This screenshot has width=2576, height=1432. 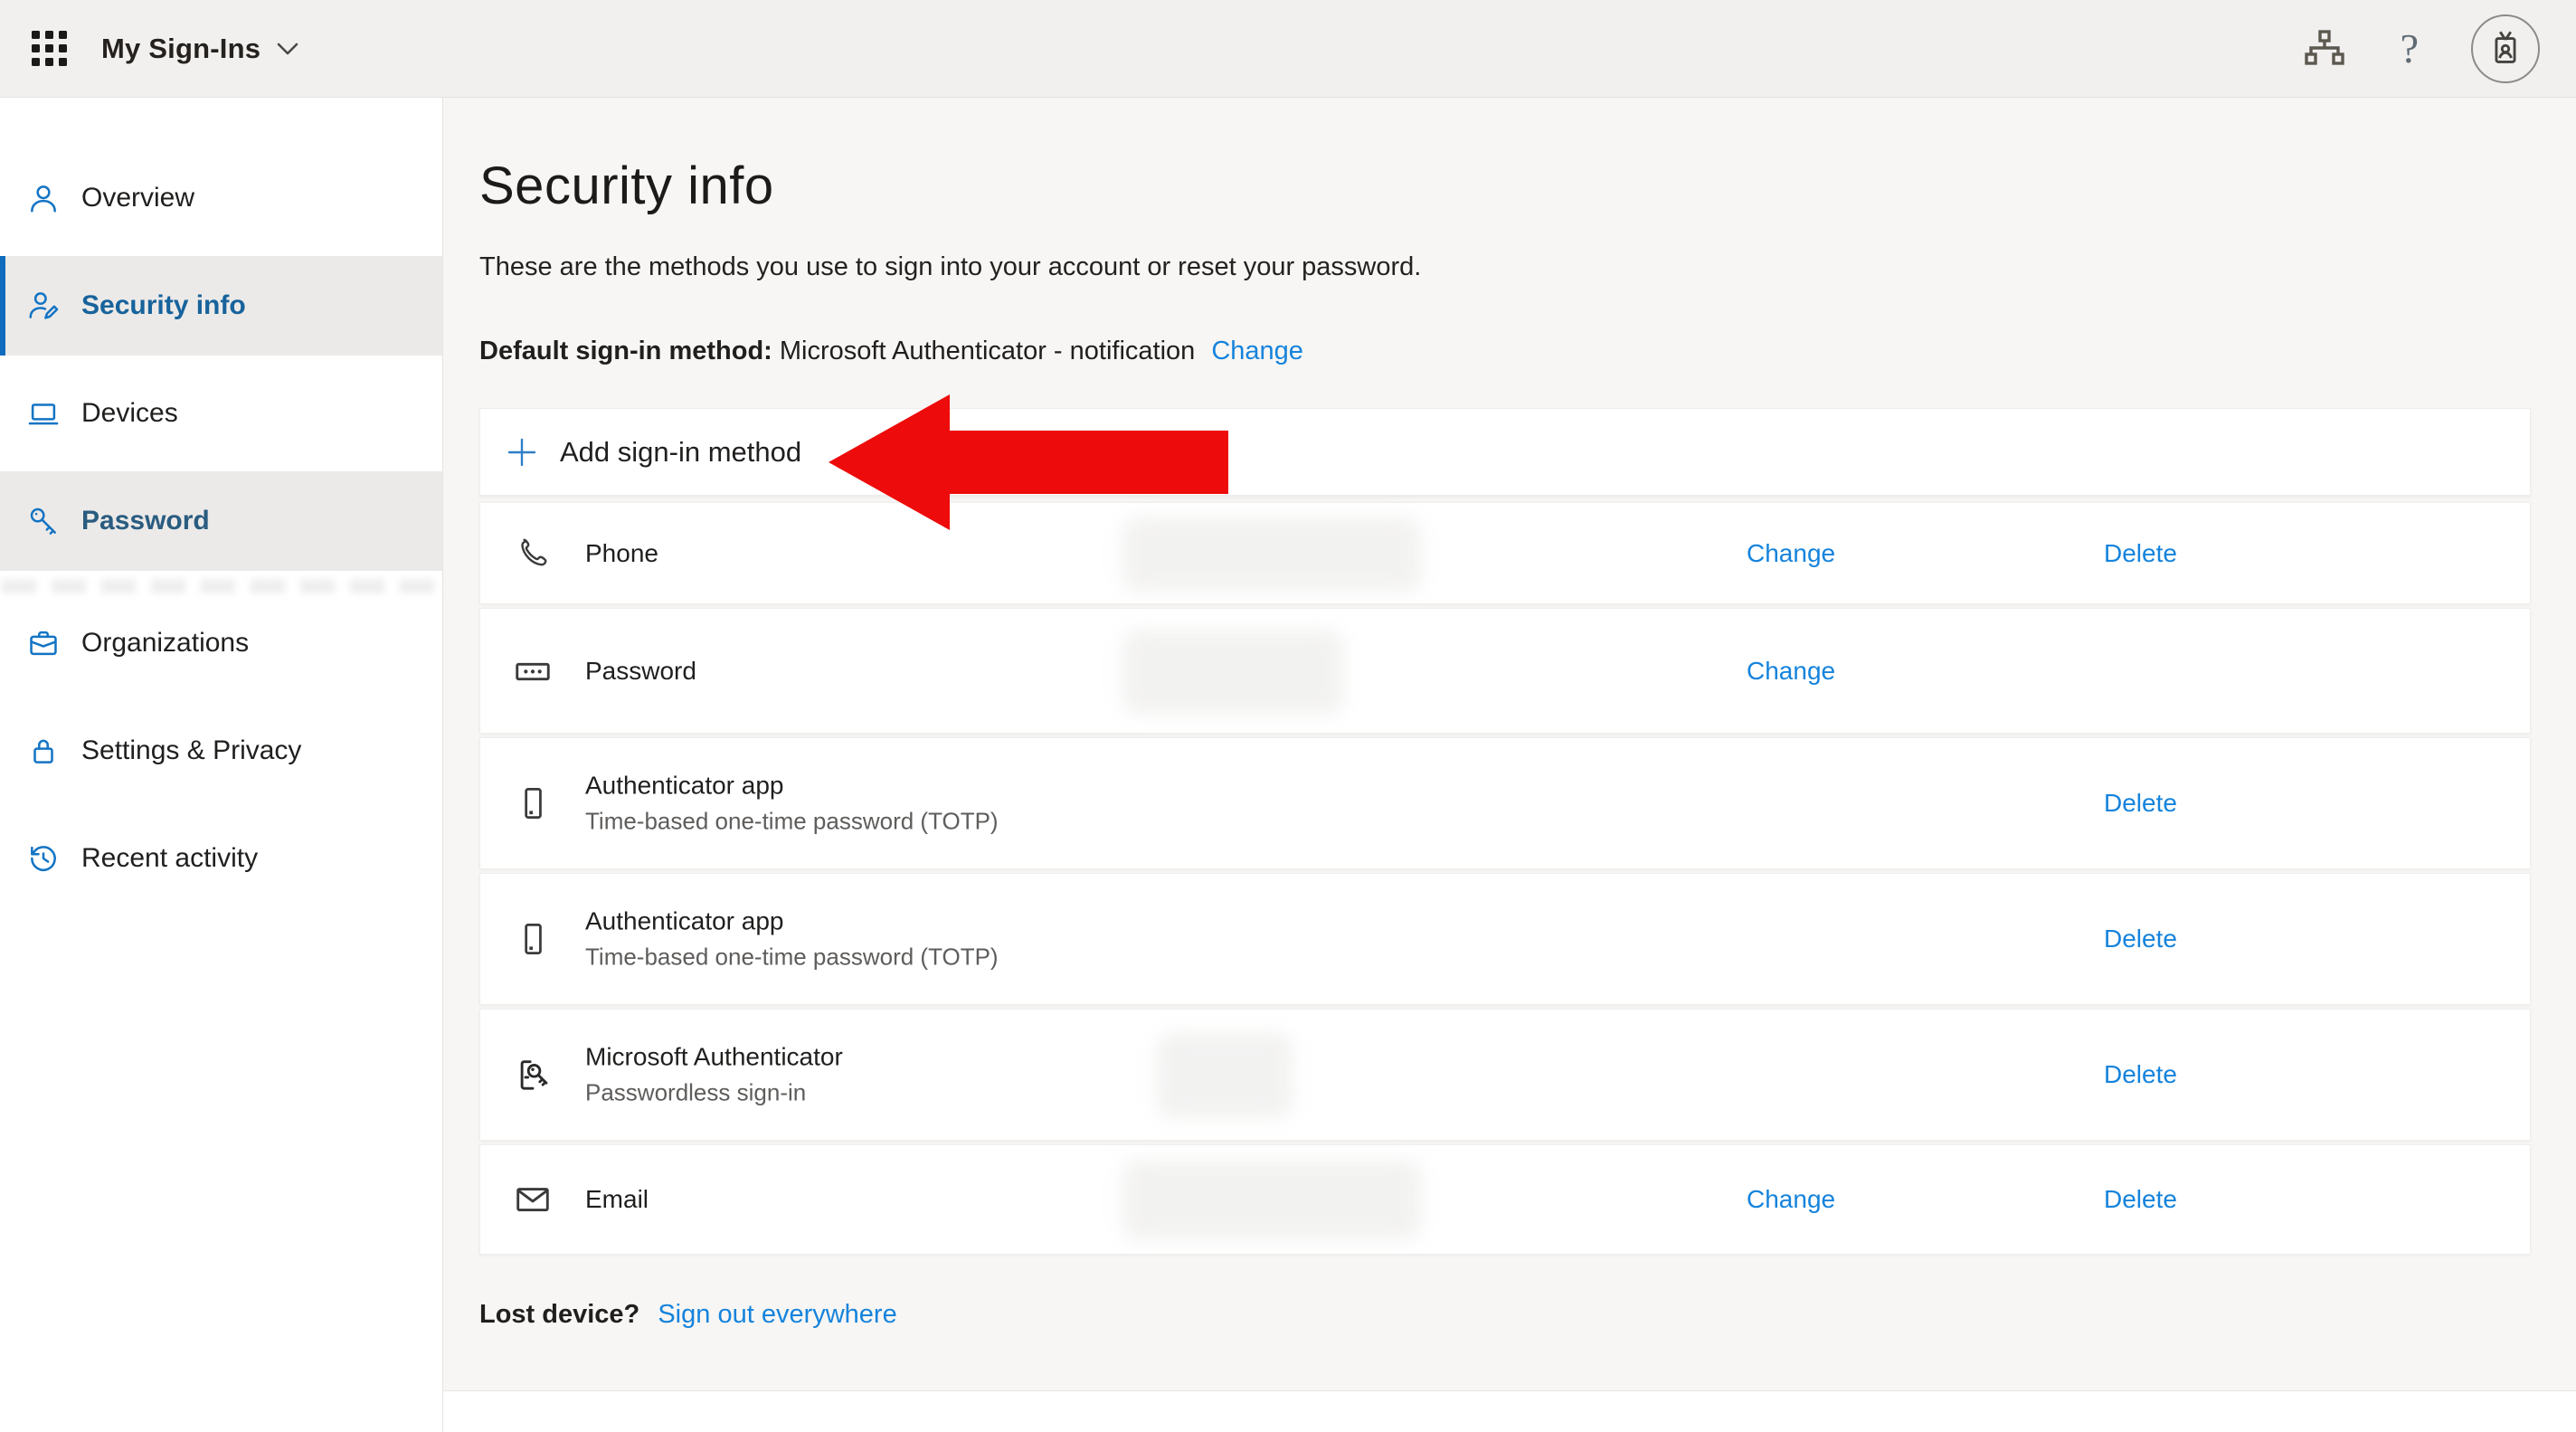 What do you see at coordinates (146, 521) in the screenshot?
I see `sidebar-item-label: Password` at bounding box center [146, 521].